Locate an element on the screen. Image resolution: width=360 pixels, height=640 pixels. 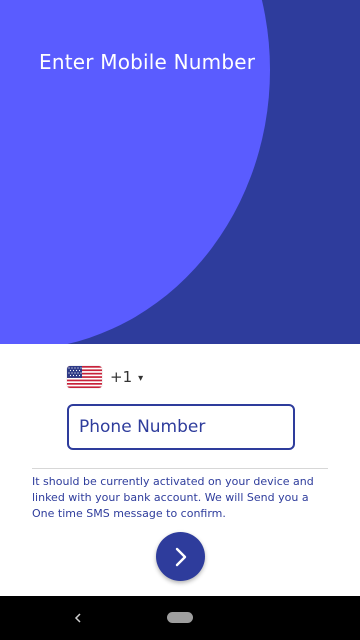
home-pill-icon is located at coordinates (180, 617).